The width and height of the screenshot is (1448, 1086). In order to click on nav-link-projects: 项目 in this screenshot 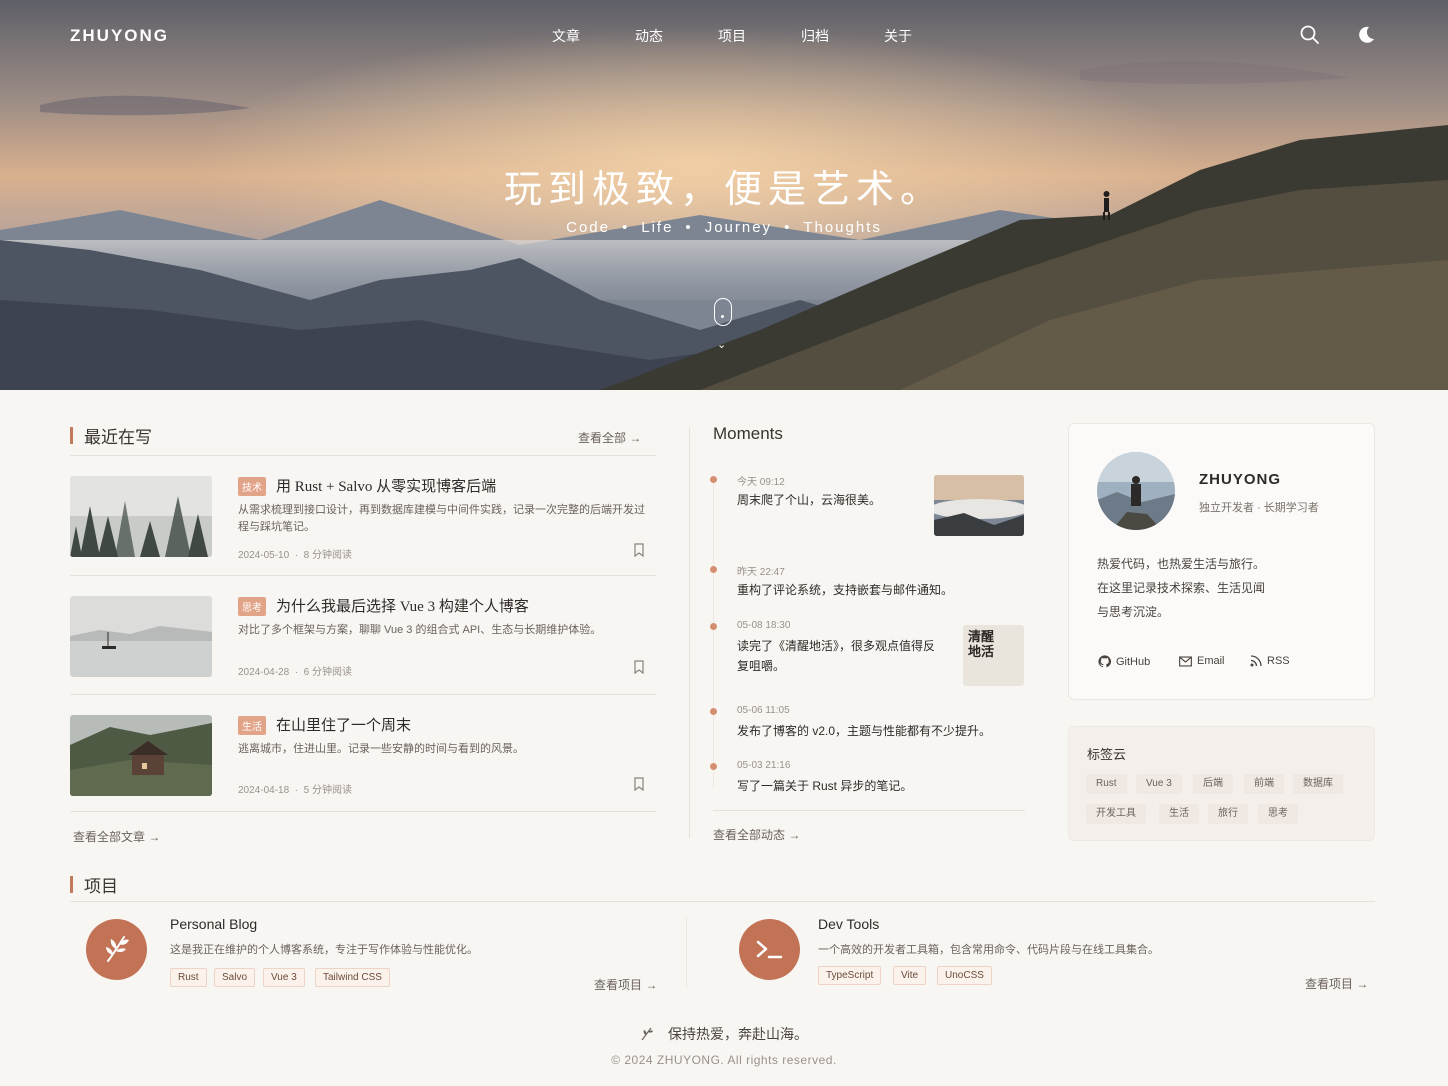, I will do `click(743, 36)`.